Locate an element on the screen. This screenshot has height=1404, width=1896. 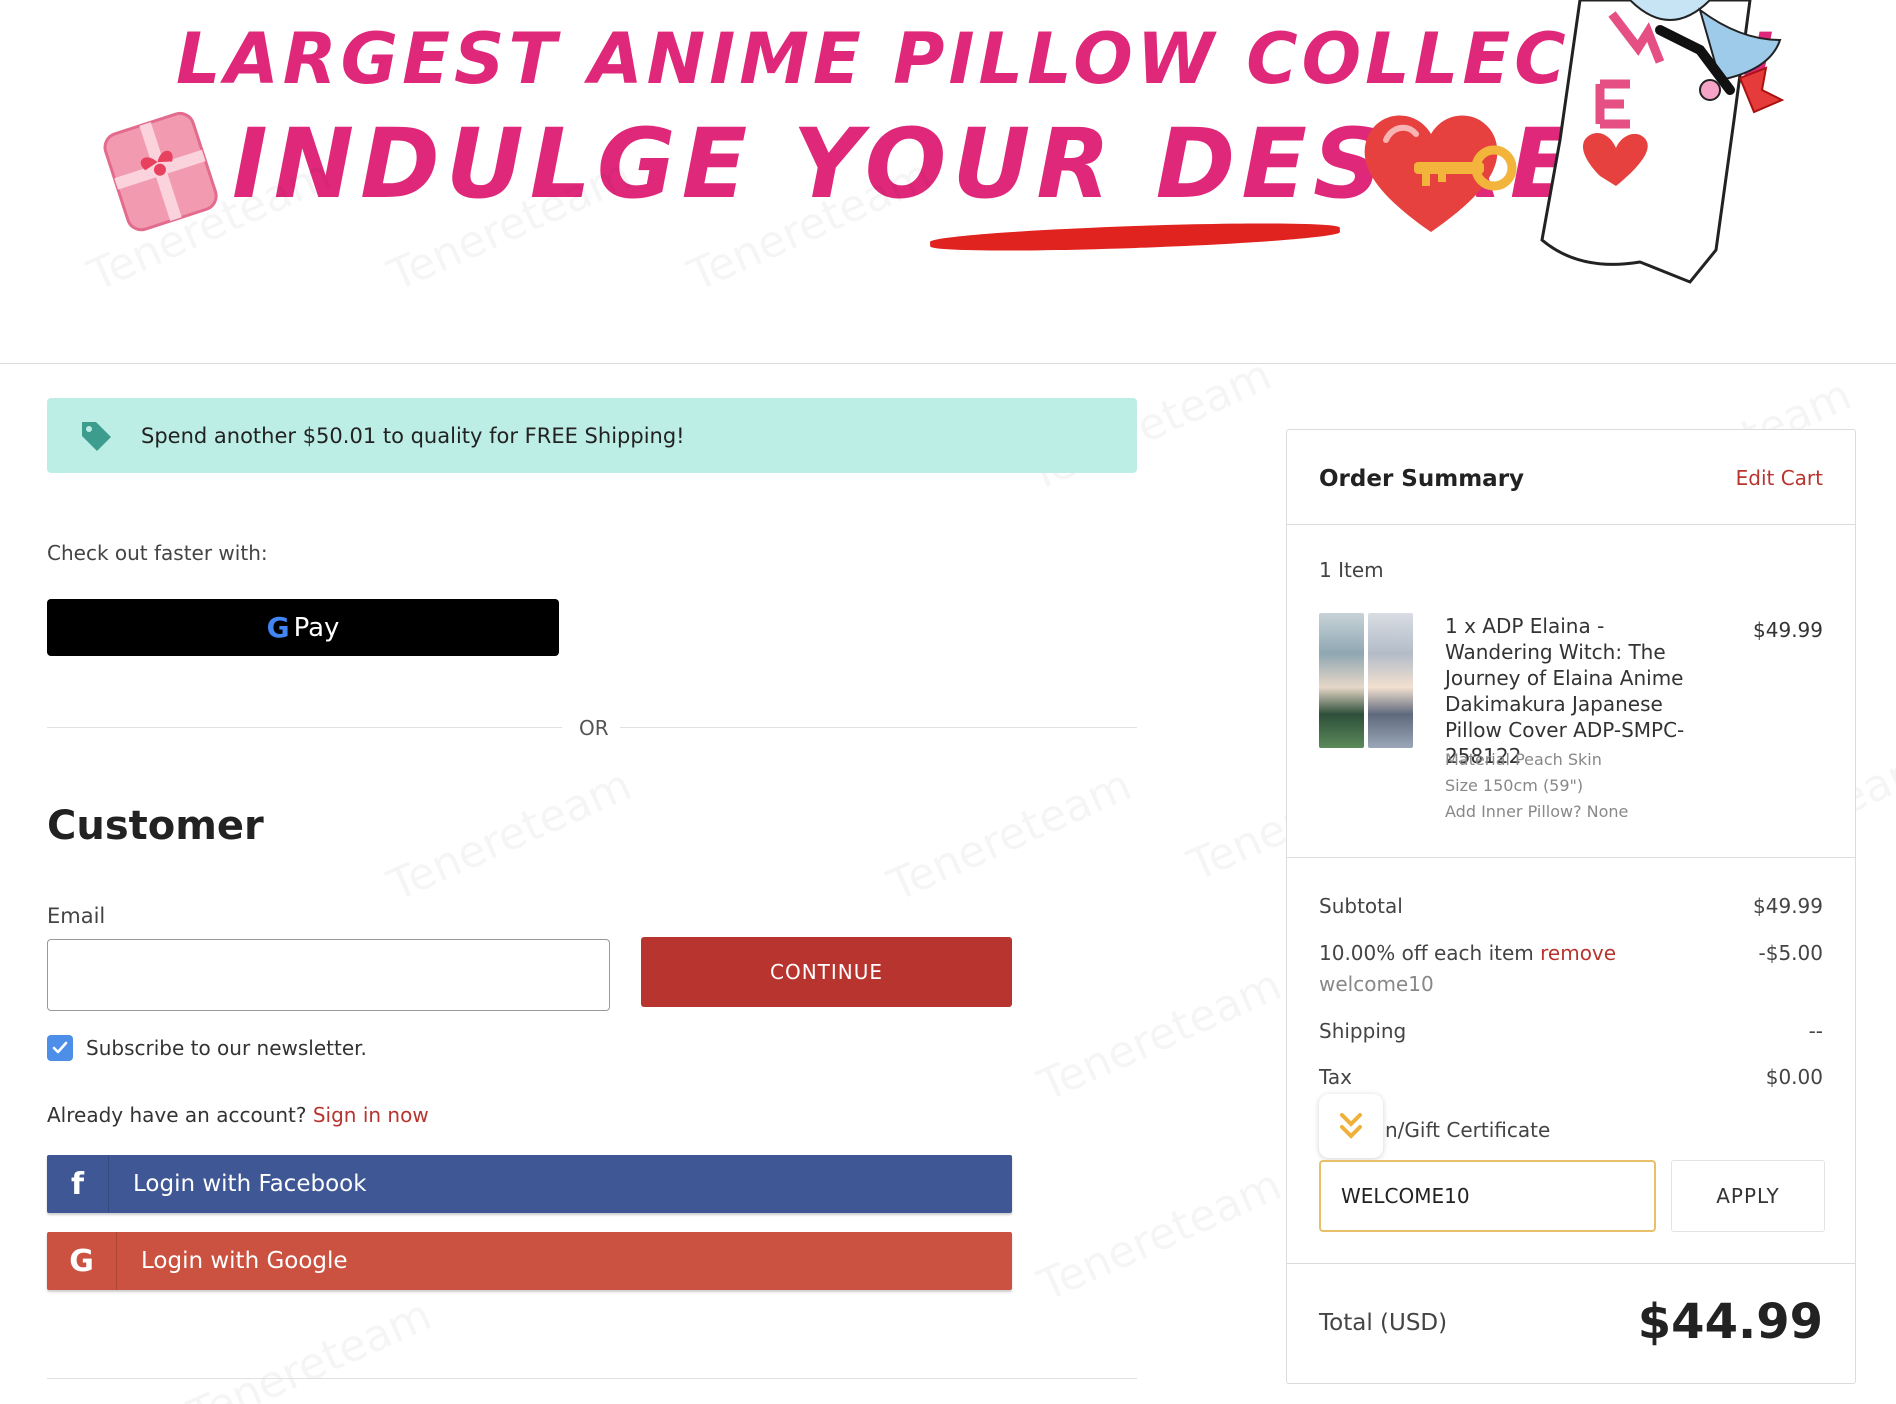
newsletter-checkbox is located at coordinates (60, 1048).